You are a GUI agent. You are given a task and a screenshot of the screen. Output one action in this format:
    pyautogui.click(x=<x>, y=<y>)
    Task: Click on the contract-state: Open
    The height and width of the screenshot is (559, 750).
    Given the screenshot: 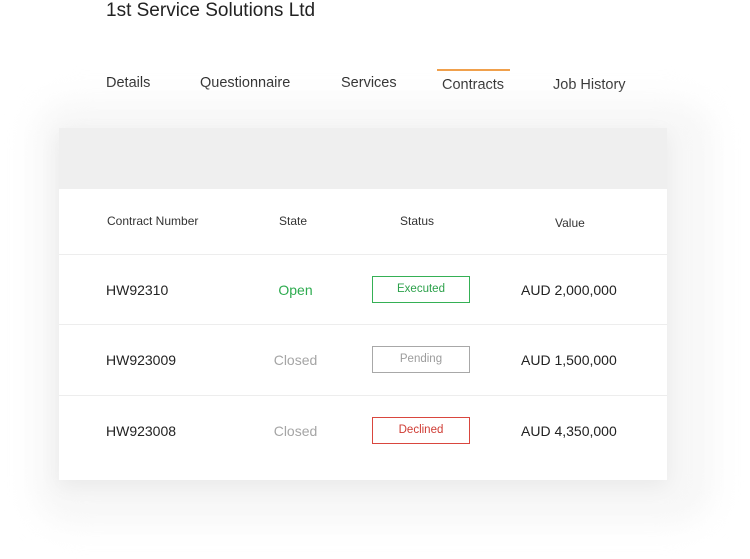 What is the action you would take?
    pyautogui.click(x=295, y=290)
    